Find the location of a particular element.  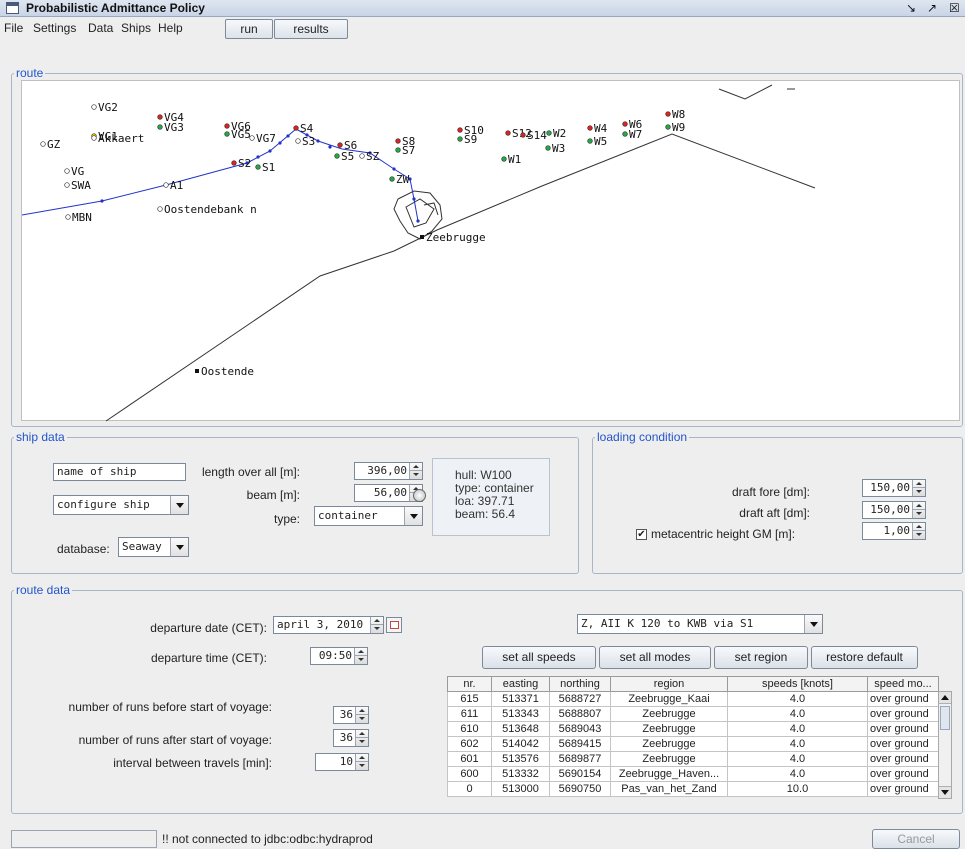

runs-after-spinner: 36 is located at coordinates (351, 738).